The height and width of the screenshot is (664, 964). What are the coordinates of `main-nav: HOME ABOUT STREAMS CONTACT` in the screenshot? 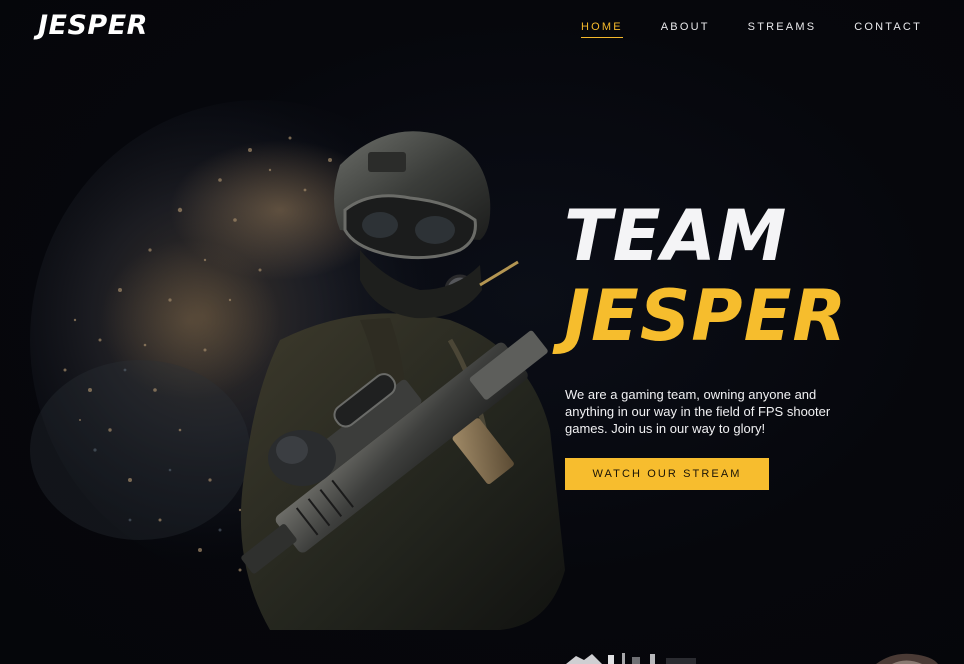 It's located at (732, 29).